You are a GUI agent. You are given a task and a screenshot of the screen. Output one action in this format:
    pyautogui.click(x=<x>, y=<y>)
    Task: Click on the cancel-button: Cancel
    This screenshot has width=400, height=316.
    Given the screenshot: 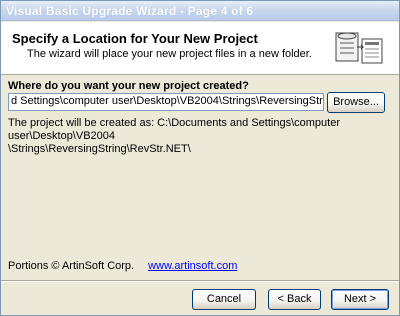 What is the action you would take?
    pyautogui.click(x=224, y=299)
    